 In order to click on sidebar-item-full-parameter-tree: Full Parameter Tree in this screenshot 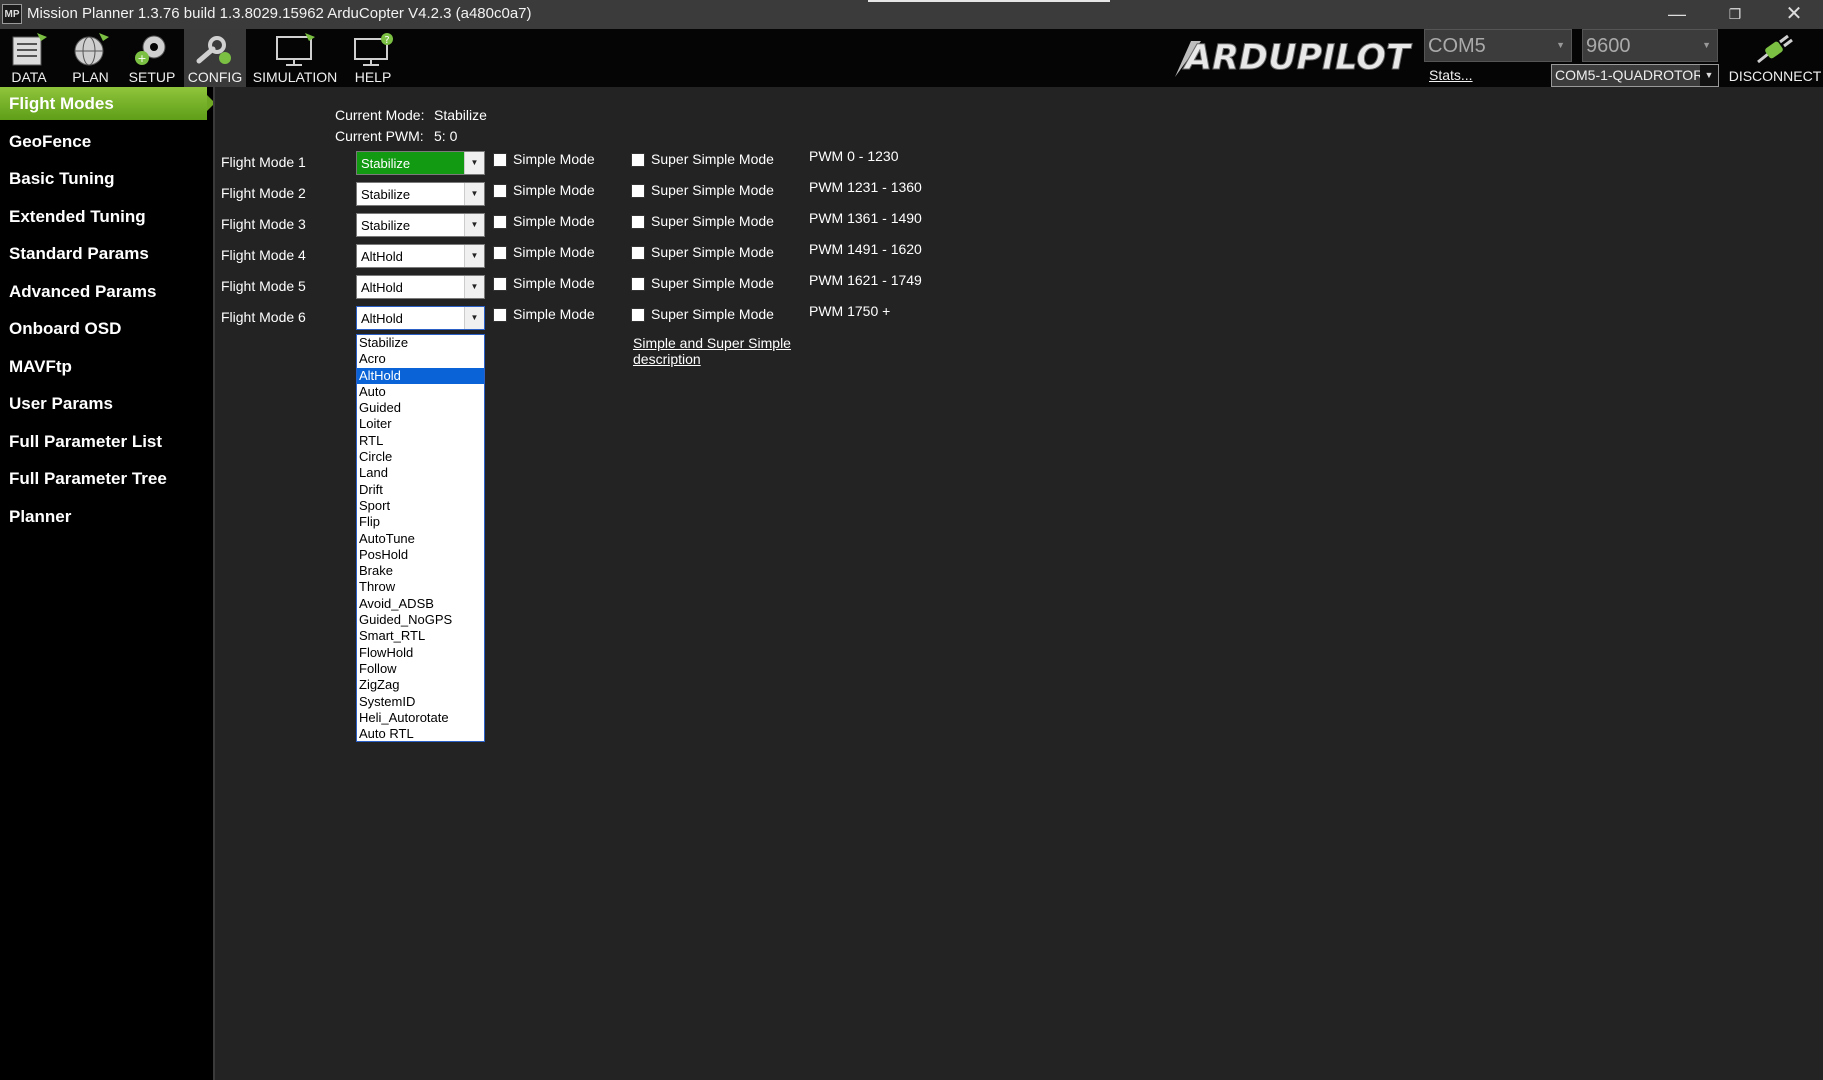, I will do `click(106, 478)`.